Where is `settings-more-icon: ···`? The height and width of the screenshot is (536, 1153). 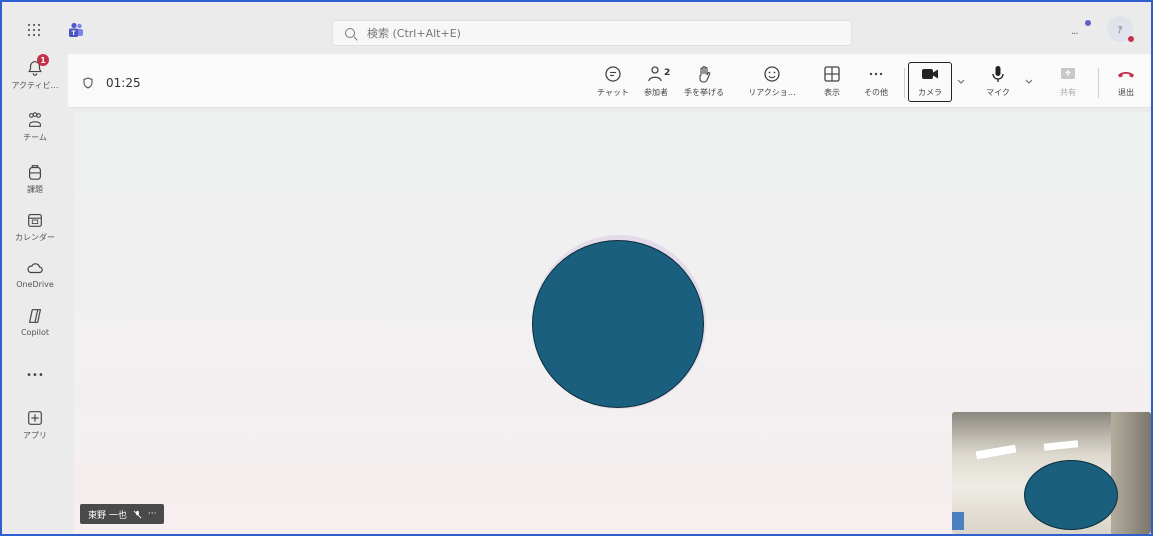
settings-more-icon: ··· is located at coordinates (1082, 29).